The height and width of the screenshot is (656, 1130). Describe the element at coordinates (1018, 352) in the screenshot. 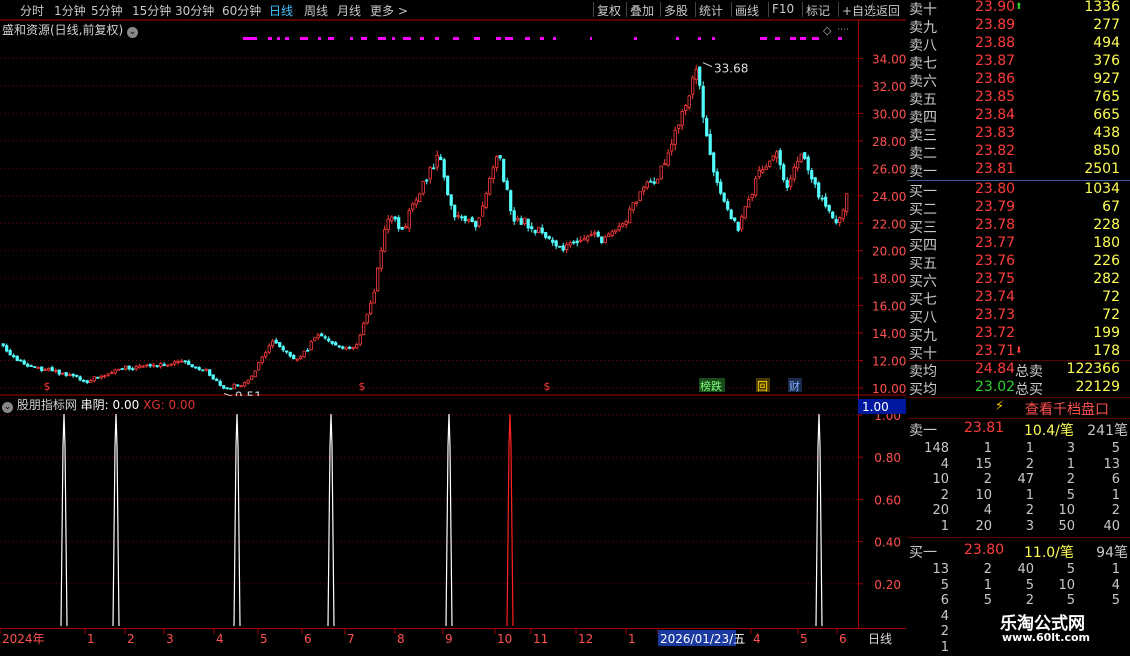

I see `bid-row: 买十 23.71 178 ⬇` at that location.